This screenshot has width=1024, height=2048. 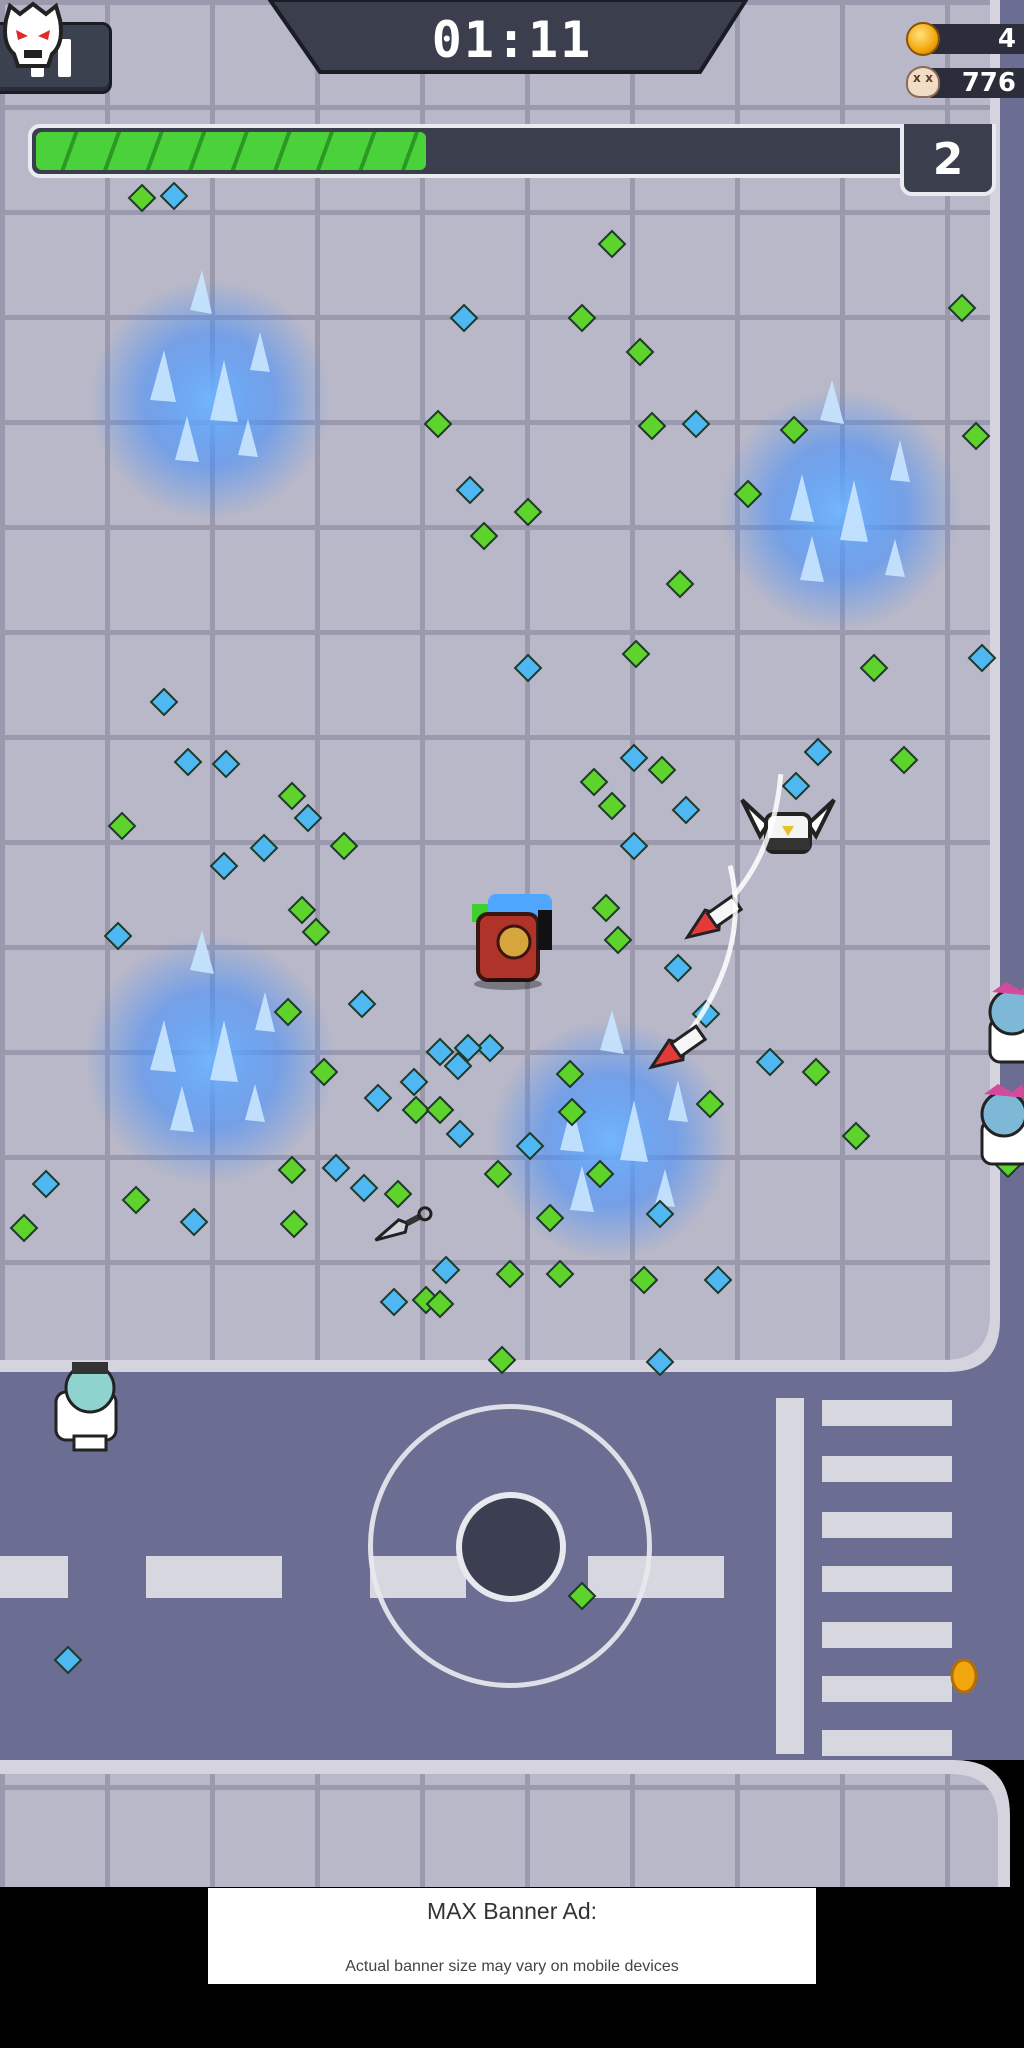 I want to click on game-timer: 01:11, so click(x=512, y=40).